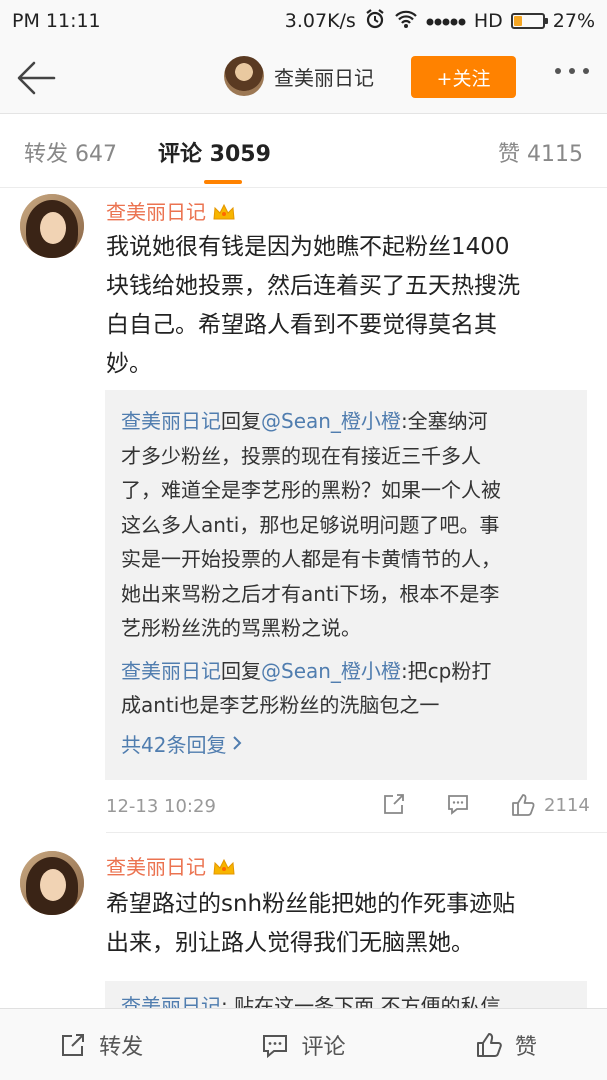 This screenshot has width=607, height=1080. I want to click on reply-box: 查美丽日记: 贴在这一条下面 不方便的私信, so click(346, 994).